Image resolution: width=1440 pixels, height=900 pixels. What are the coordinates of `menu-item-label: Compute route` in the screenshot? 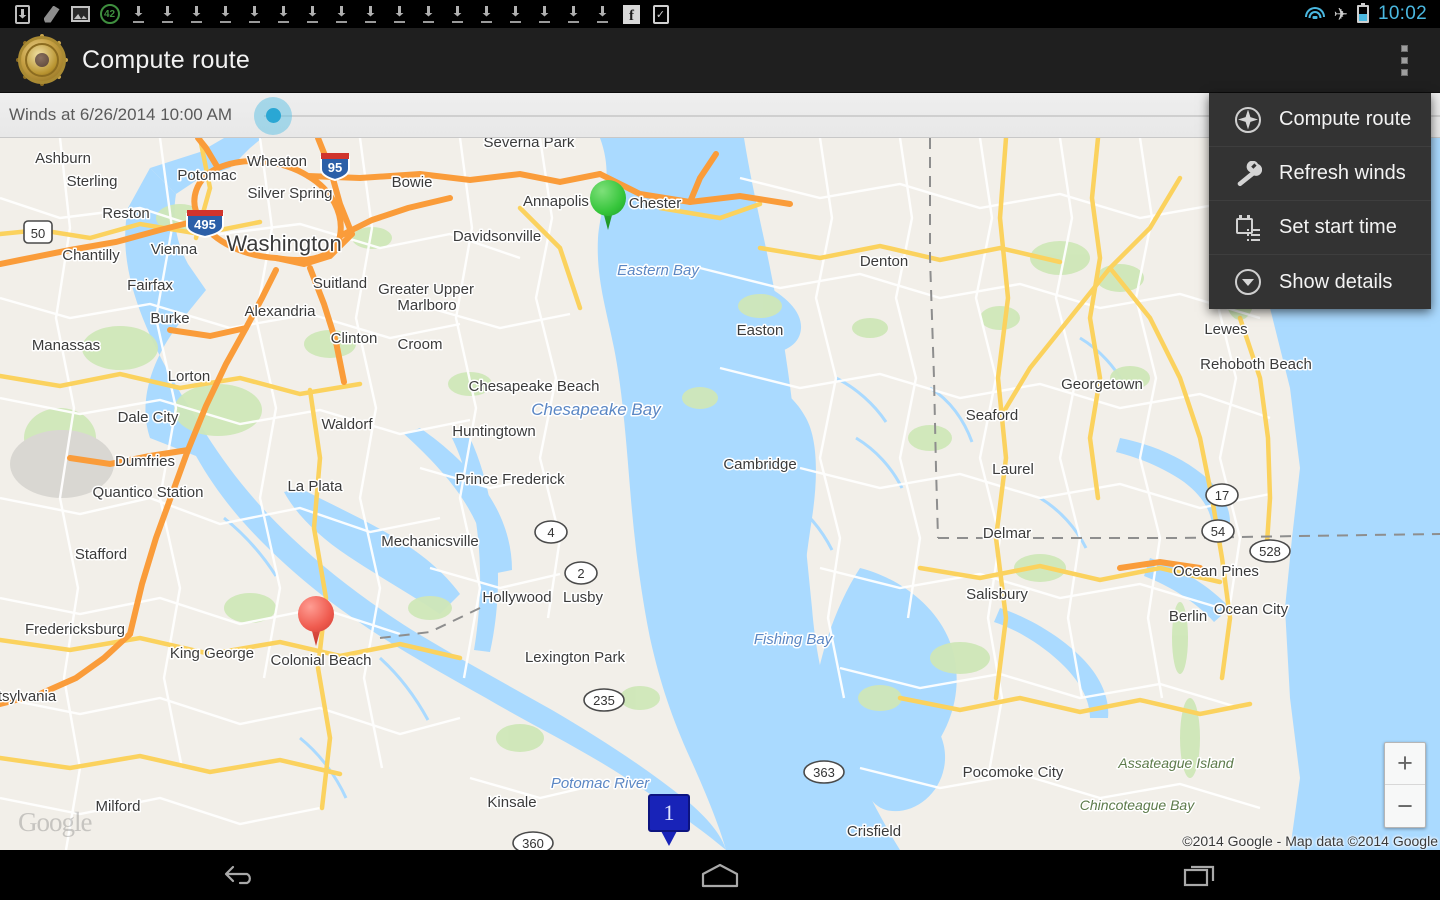 It's located at (1345, 119).